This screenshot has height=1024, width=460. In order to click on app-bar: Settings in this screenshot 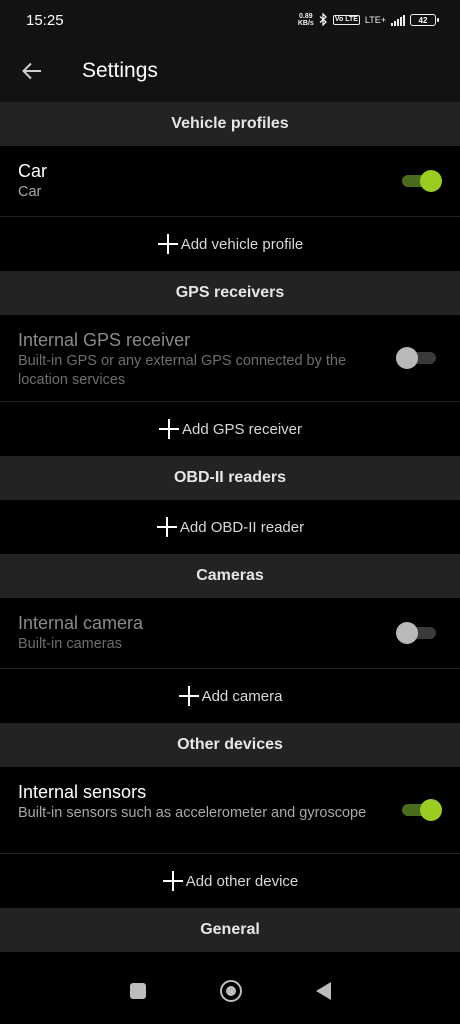, I will do `click(230, 71)`.